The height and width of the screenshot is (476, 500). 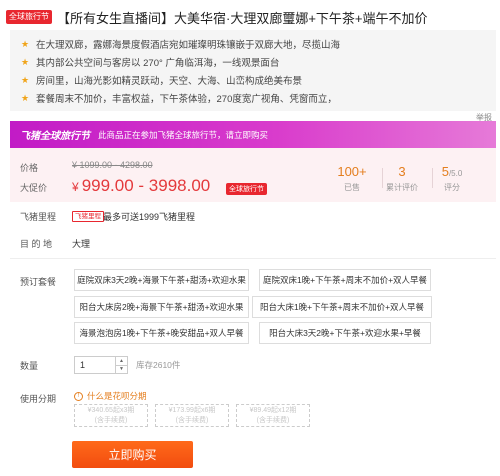 What do you see at coordinates (161, 81) in the screenshot?
I see `highlight-item: ★ 房间里，山海光影如精灵跃动，天空、大海、山峦构成绝美布景` at bounding box center [161, 81].